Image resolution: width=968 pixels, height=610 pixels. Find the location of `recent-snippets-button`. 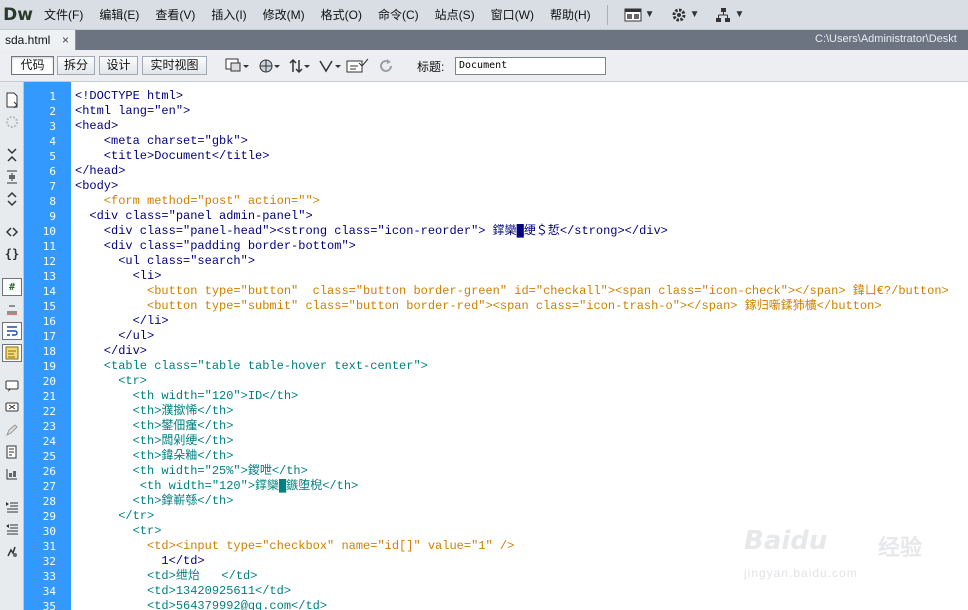

recent-snippets-button is located at coordinates (12, 452).